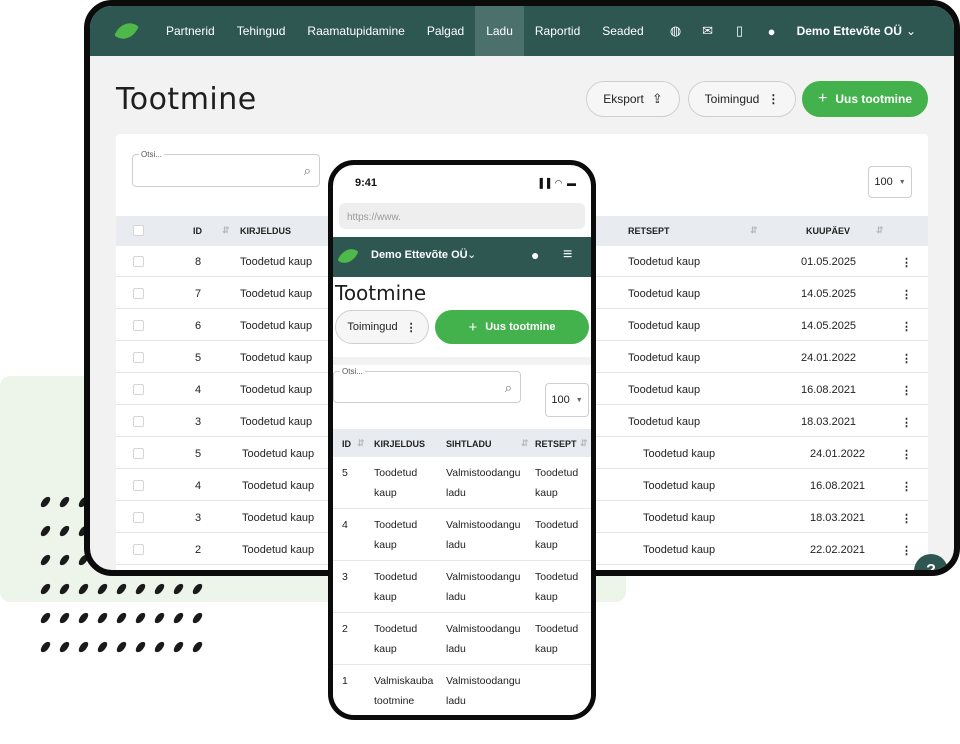  Describe the element at coordinates (345, 577) in the screenshot. I see `phone-row-id: 3` at that location.